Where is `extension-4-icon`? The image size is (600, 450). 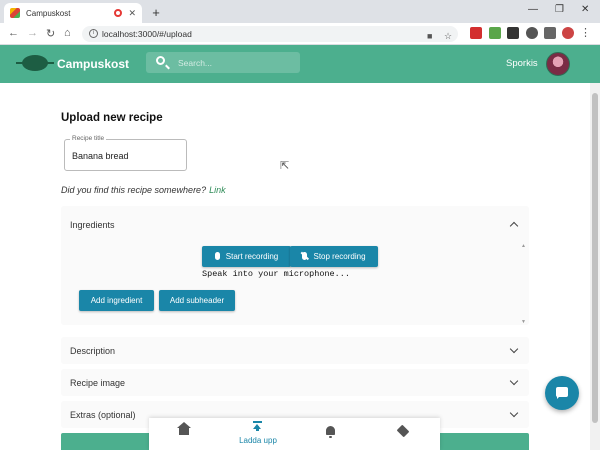
extension-4-icon is located at coordinates (532, 33).